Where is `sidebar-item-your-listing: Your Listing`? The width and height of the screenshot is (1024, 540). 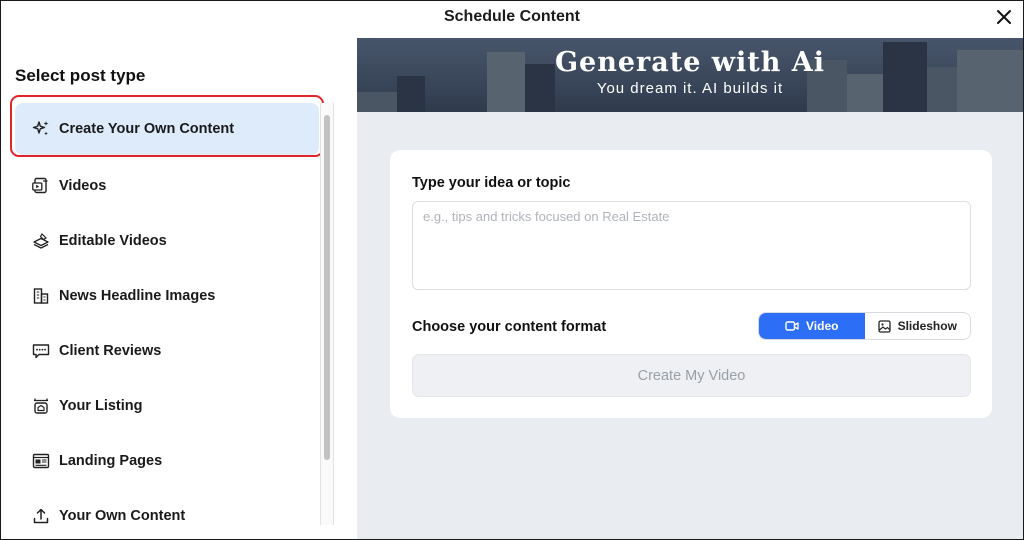 sidebar-item-your-listing: Your Listing is located at coordinates (167, 405).